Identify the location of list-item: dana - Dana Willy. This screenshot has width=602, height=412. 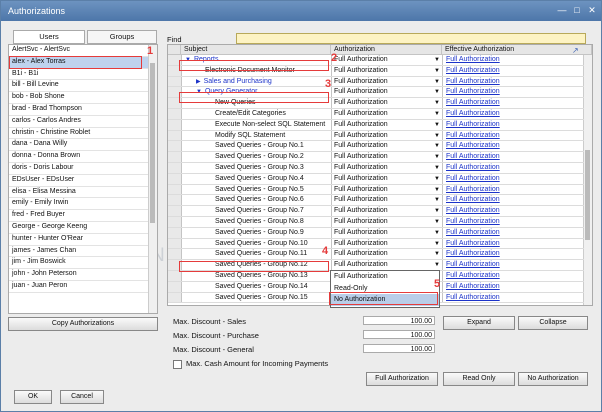
(83, 145).